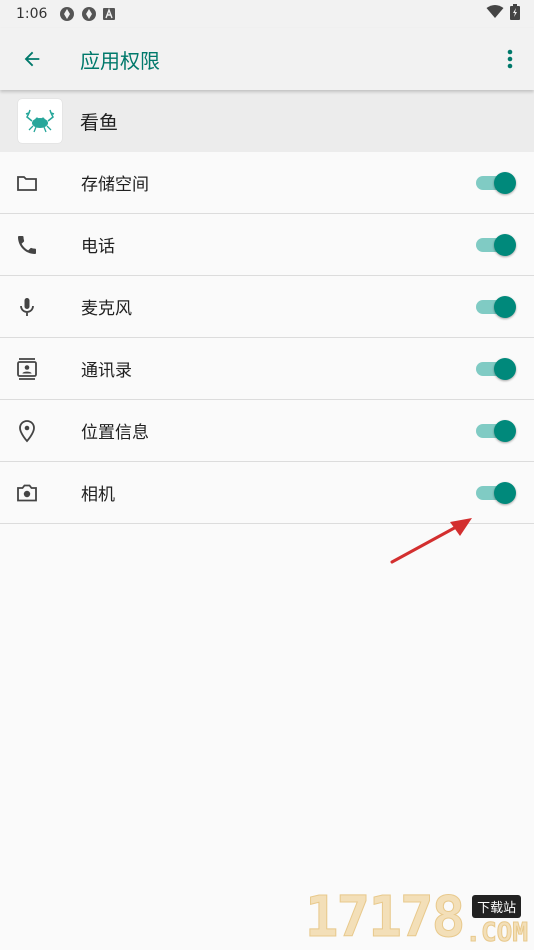  I want to click on permission-label: 存储空间, so click(115, 185).